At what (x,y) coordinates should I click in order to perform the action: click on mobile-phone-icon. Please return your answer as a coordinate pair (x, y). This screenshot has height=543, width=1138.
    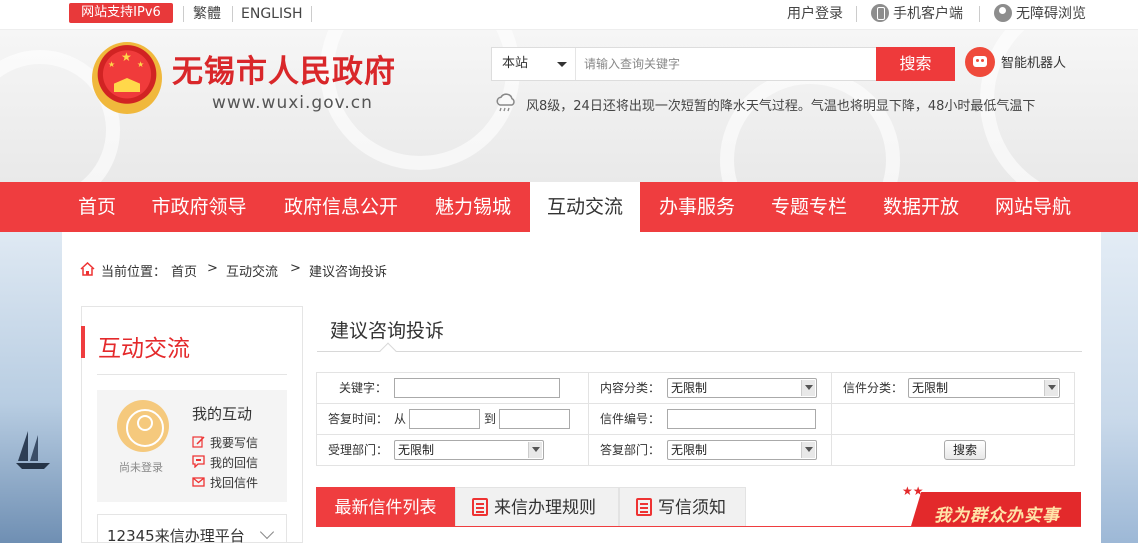
    Looking at the image, I should click on (880, 13).